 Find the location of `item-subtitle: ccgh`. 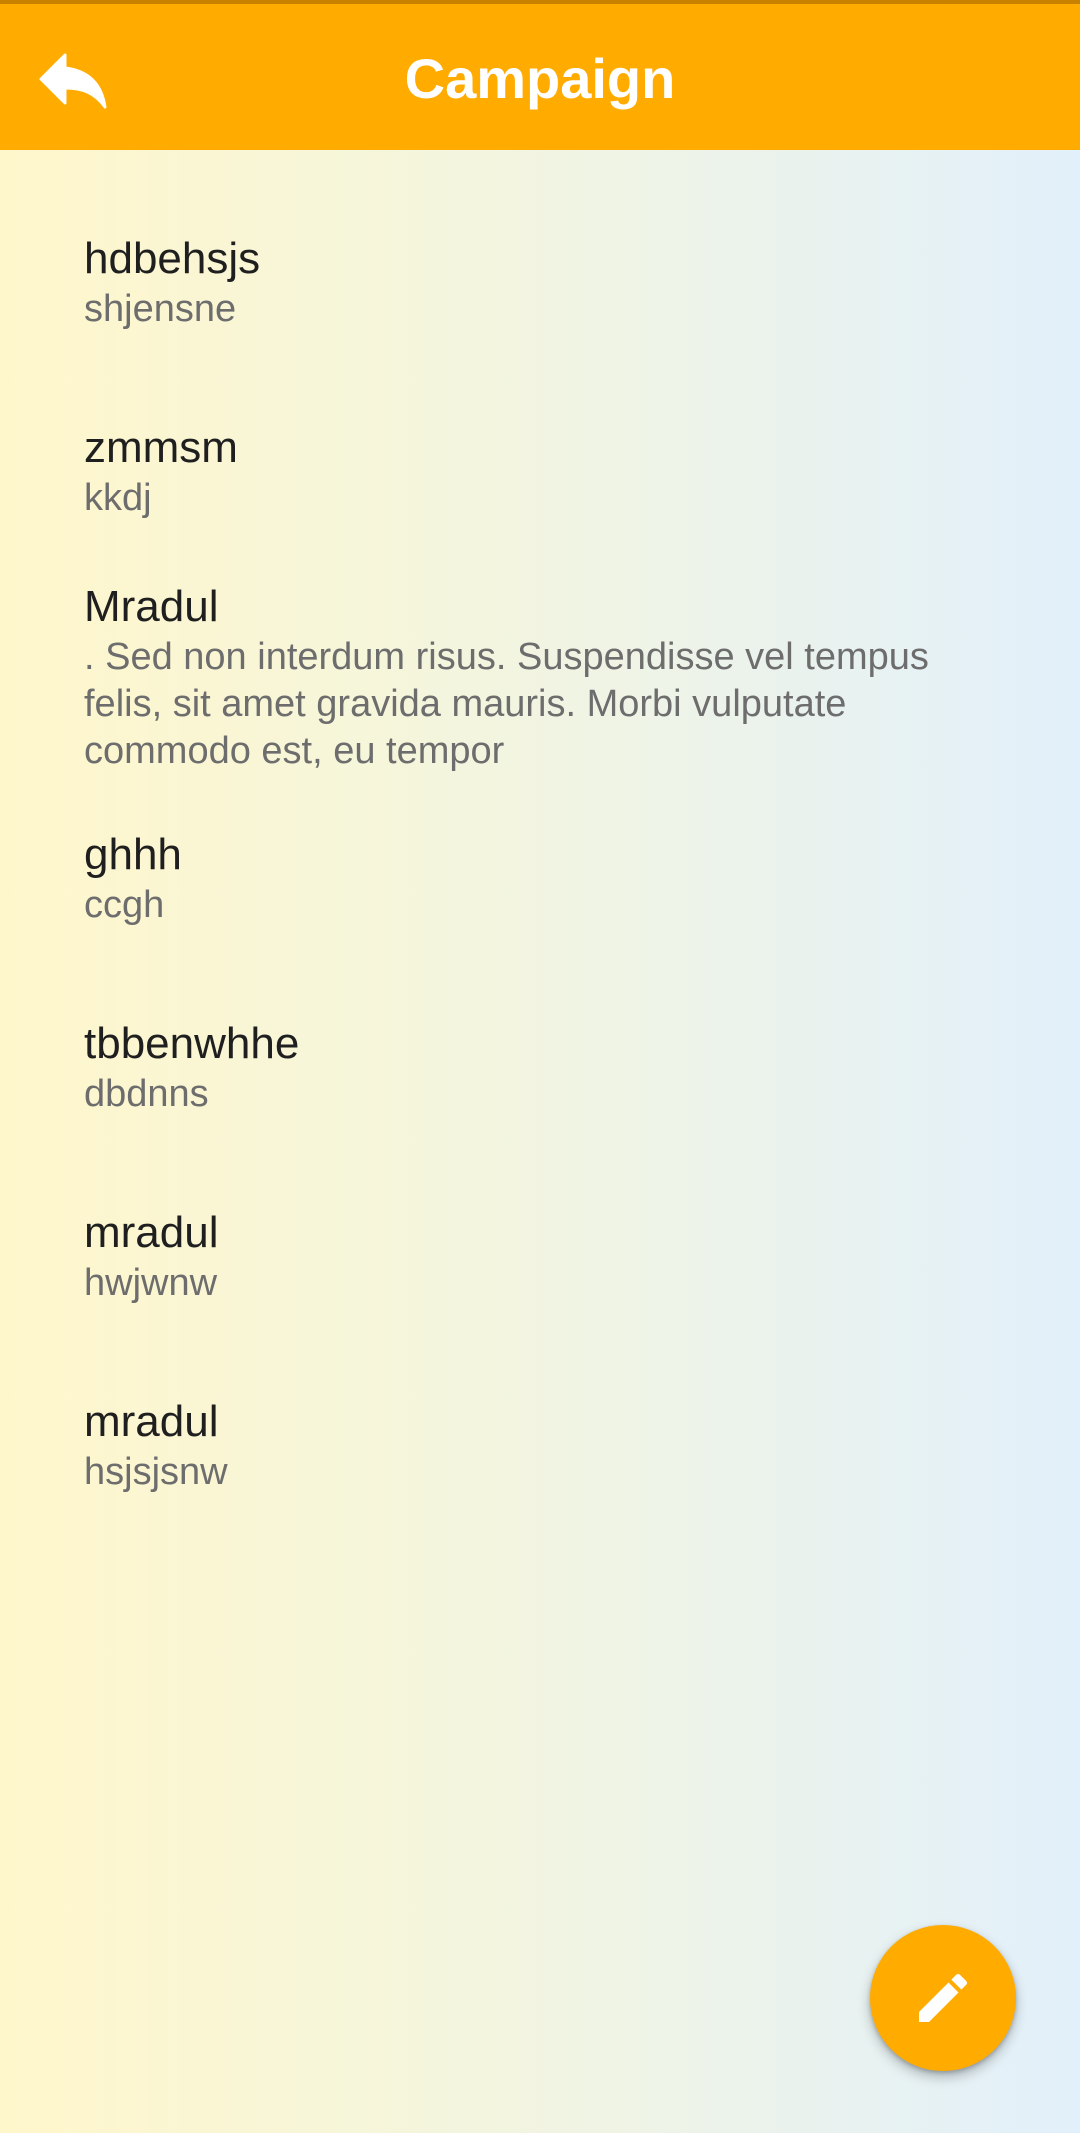

item-subtitle: ccgh is located at coordinates (124, 905).